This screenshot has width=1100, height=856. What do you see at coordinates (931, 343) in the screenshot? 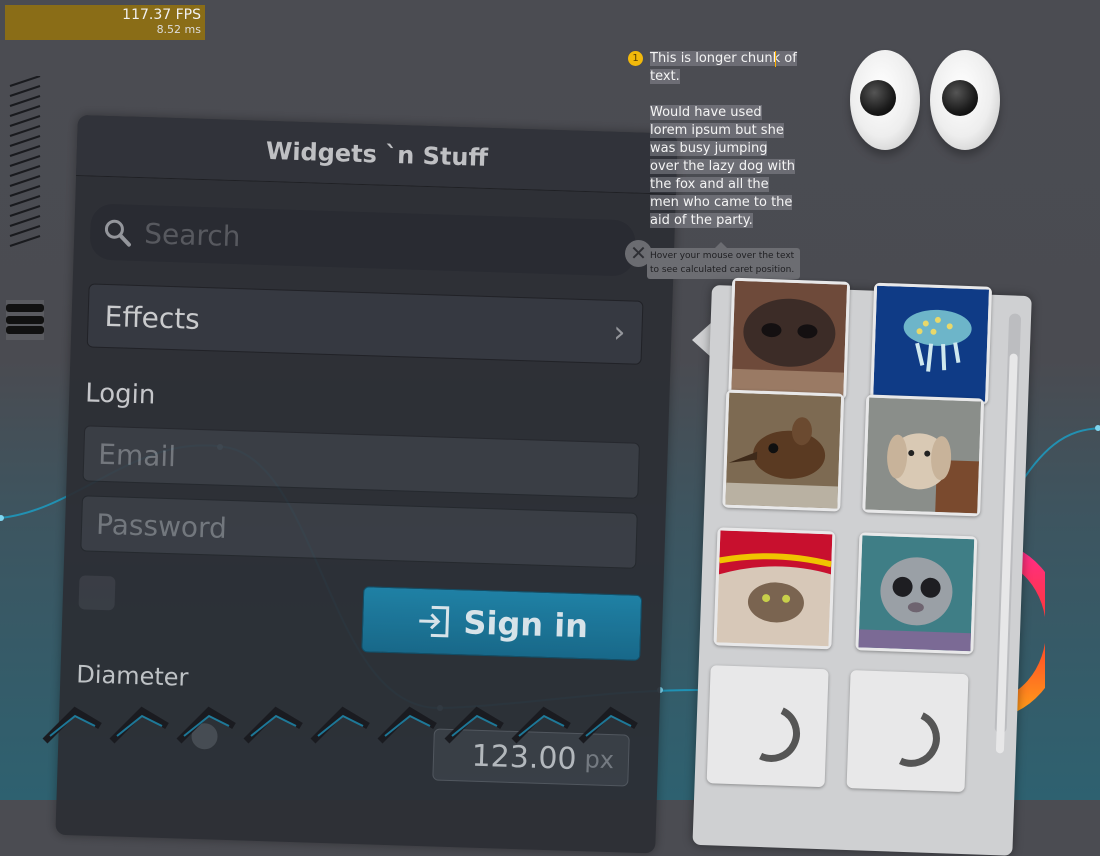
I see `jellyfish-image` at bounding box center [931, 343].